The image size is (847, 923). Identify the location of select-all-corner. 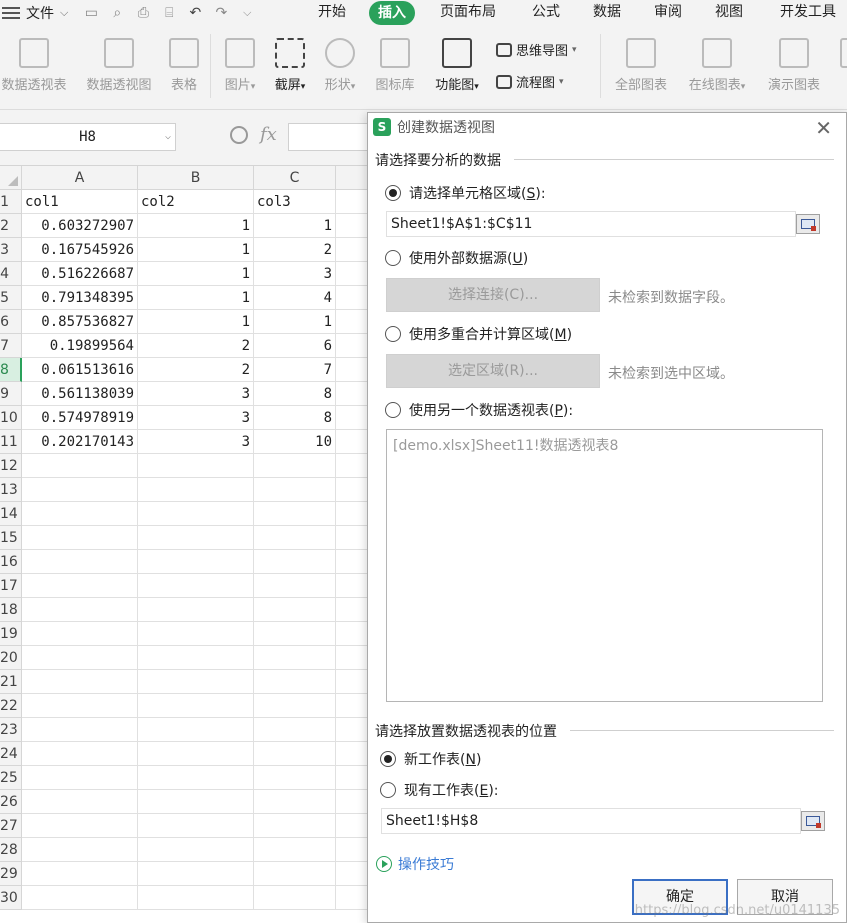
(11, 178).